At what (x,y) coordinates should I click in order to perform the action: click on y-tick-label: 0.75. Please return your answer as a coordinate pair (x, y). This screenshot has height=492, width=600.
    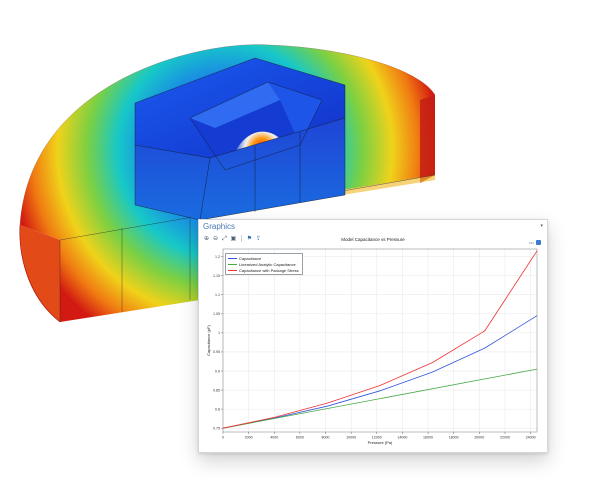
    Looking at the image, I should click on (216, 428).